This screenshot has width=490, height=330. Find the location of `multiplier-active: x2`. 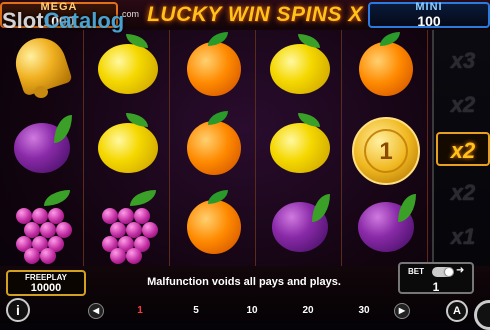

multiplier-active: x2 is located at coordinates (463, 149).